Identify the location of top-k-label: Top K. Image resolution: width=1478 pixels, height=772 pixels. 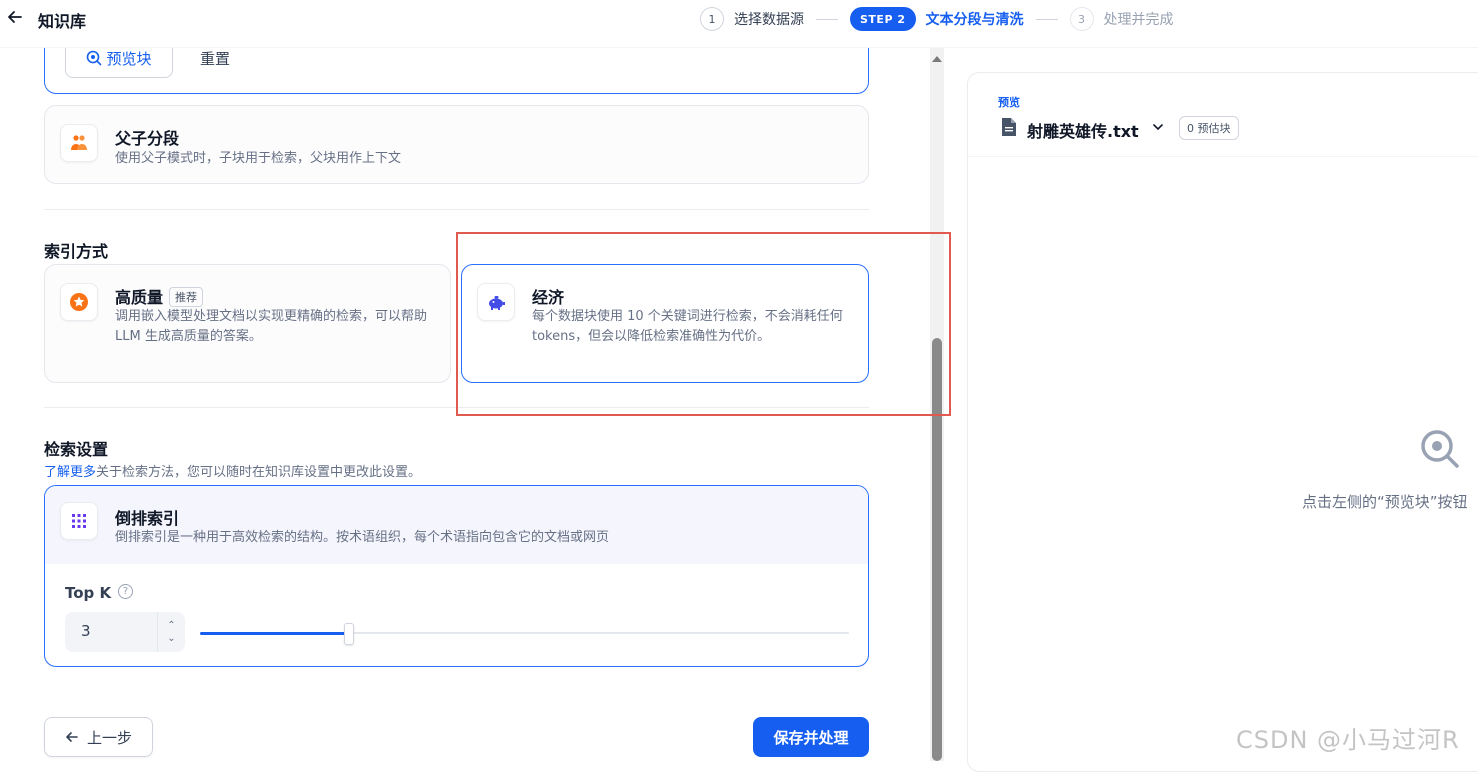
(88, 593).